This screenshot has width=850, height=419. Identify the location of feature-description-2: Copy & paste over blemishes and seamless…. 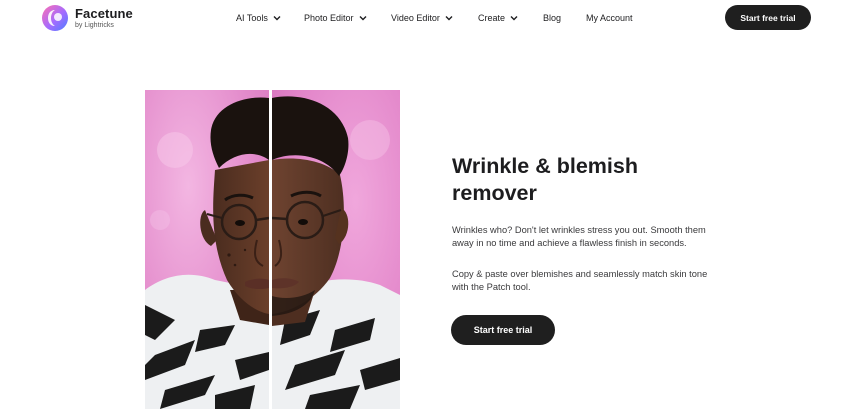
(580, 281).